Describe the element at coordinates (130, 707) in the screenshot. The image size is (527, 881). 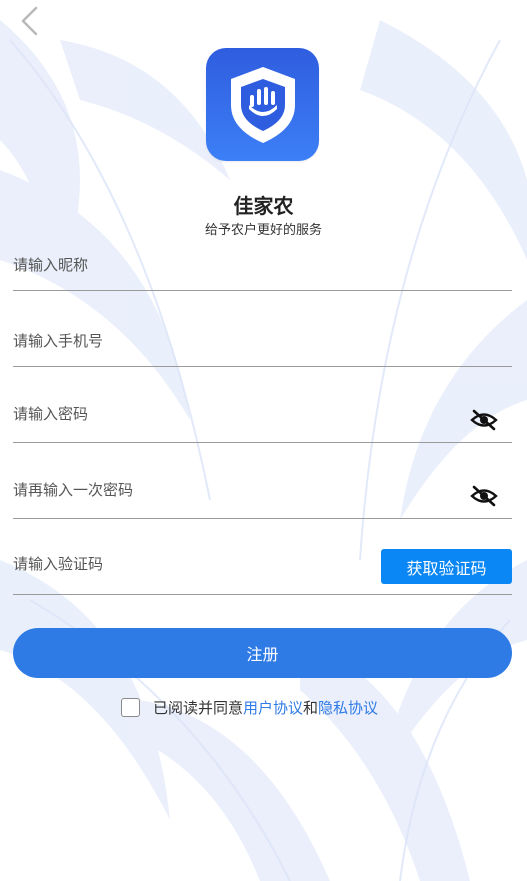
I see `agreement-checkbox` at that location.